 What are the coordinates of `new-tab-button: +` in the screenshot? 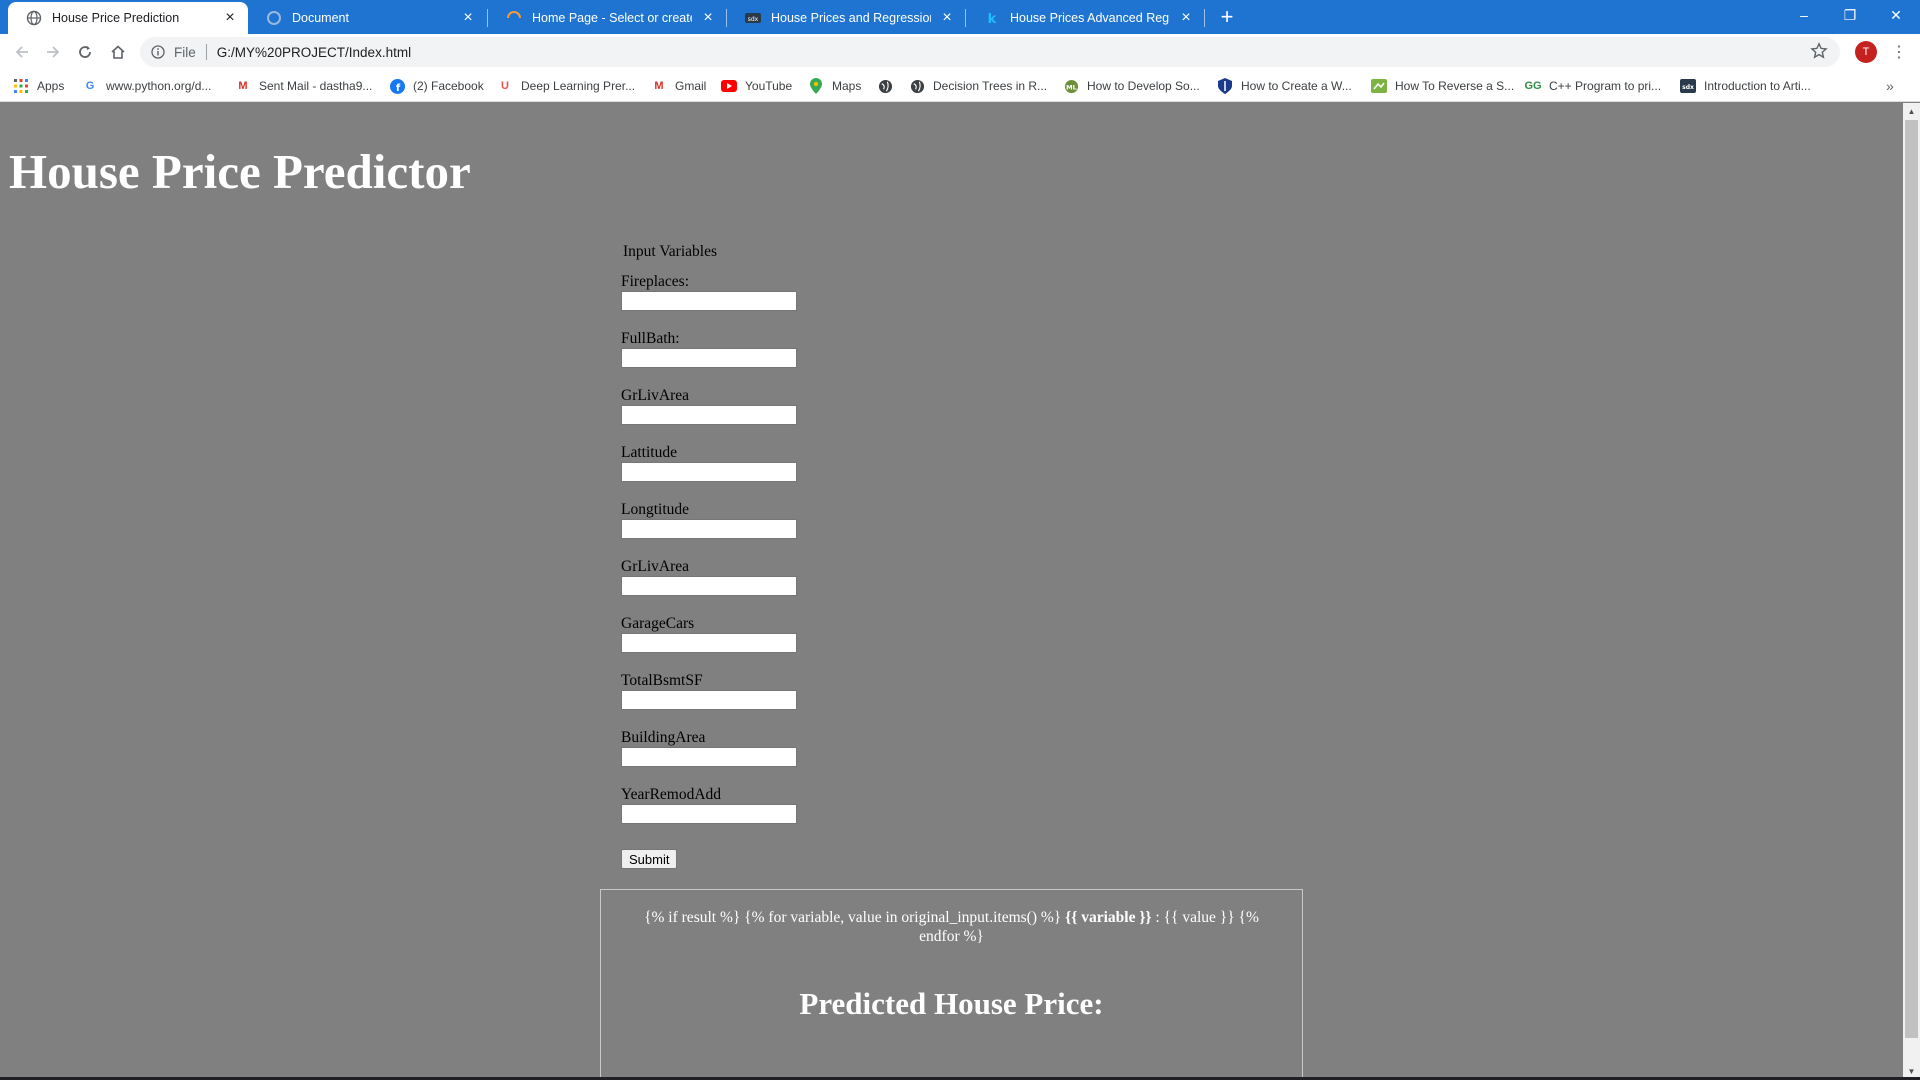 It's located at (1227, 17).